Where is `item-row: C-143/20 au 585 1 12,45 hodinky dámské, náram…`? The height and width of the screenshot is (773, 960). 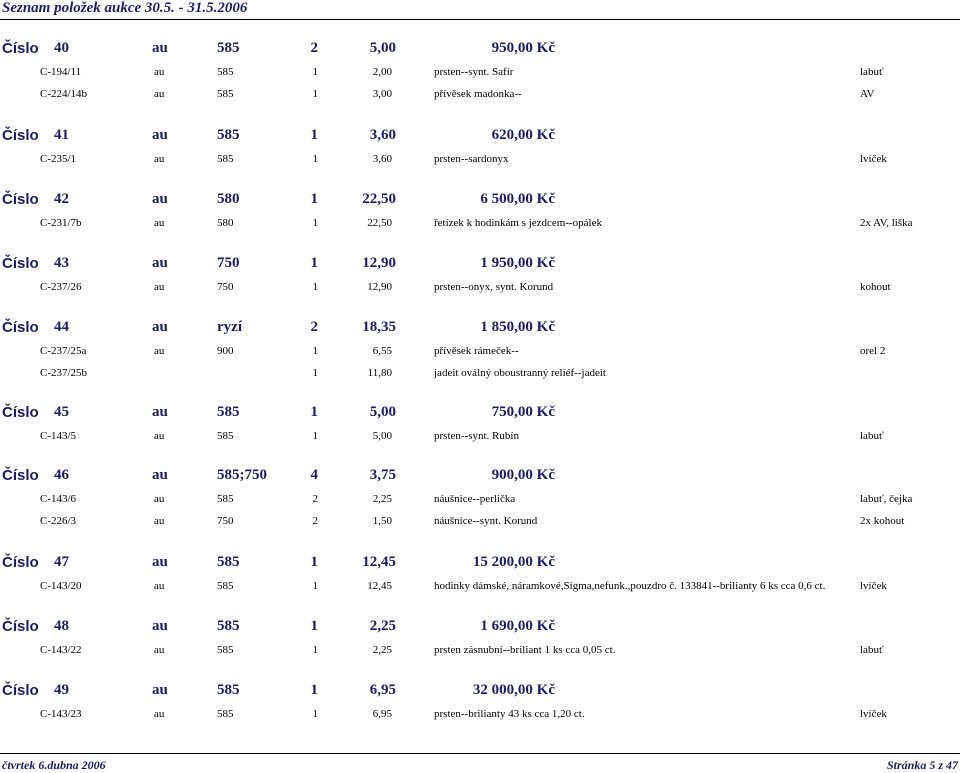
item-row: C-143/20 au 585 1 12,45 hodinky dámské, náram… is located at coordinates (480, 587).